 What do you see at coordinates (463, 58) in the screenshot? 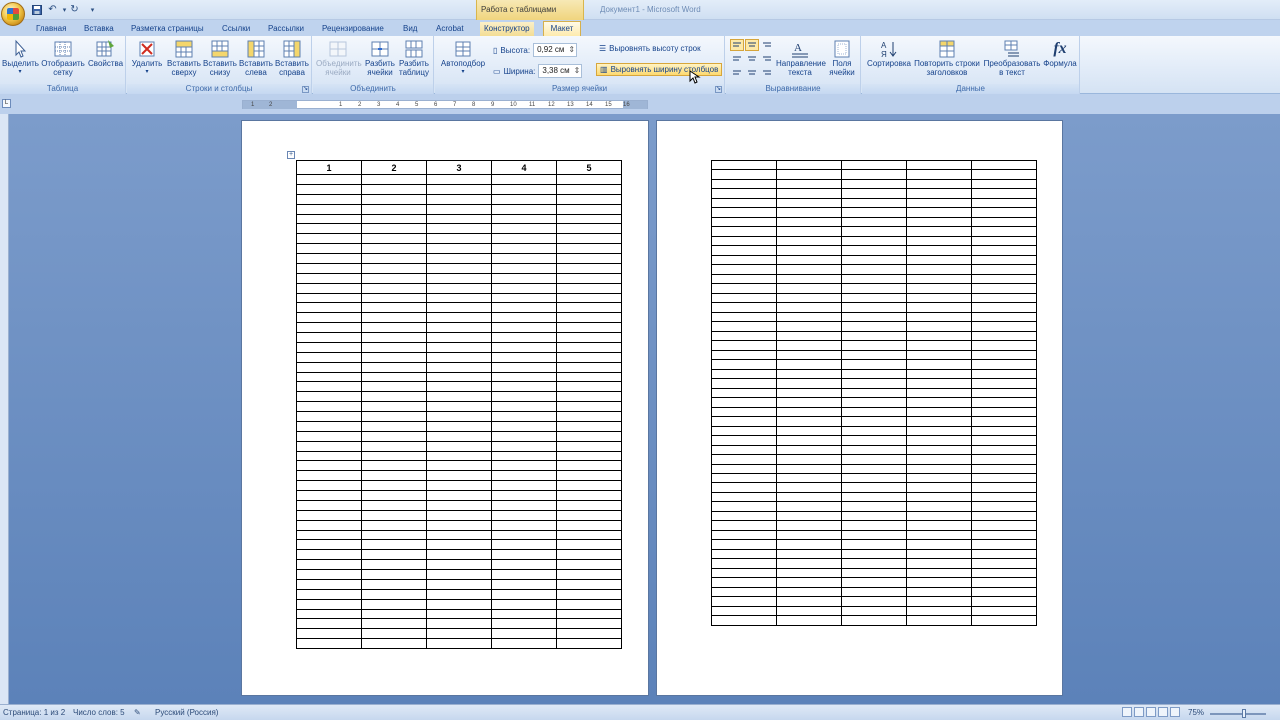
I see `autofit-button: Автоподбор ▾` at bounding box center [463, 58].